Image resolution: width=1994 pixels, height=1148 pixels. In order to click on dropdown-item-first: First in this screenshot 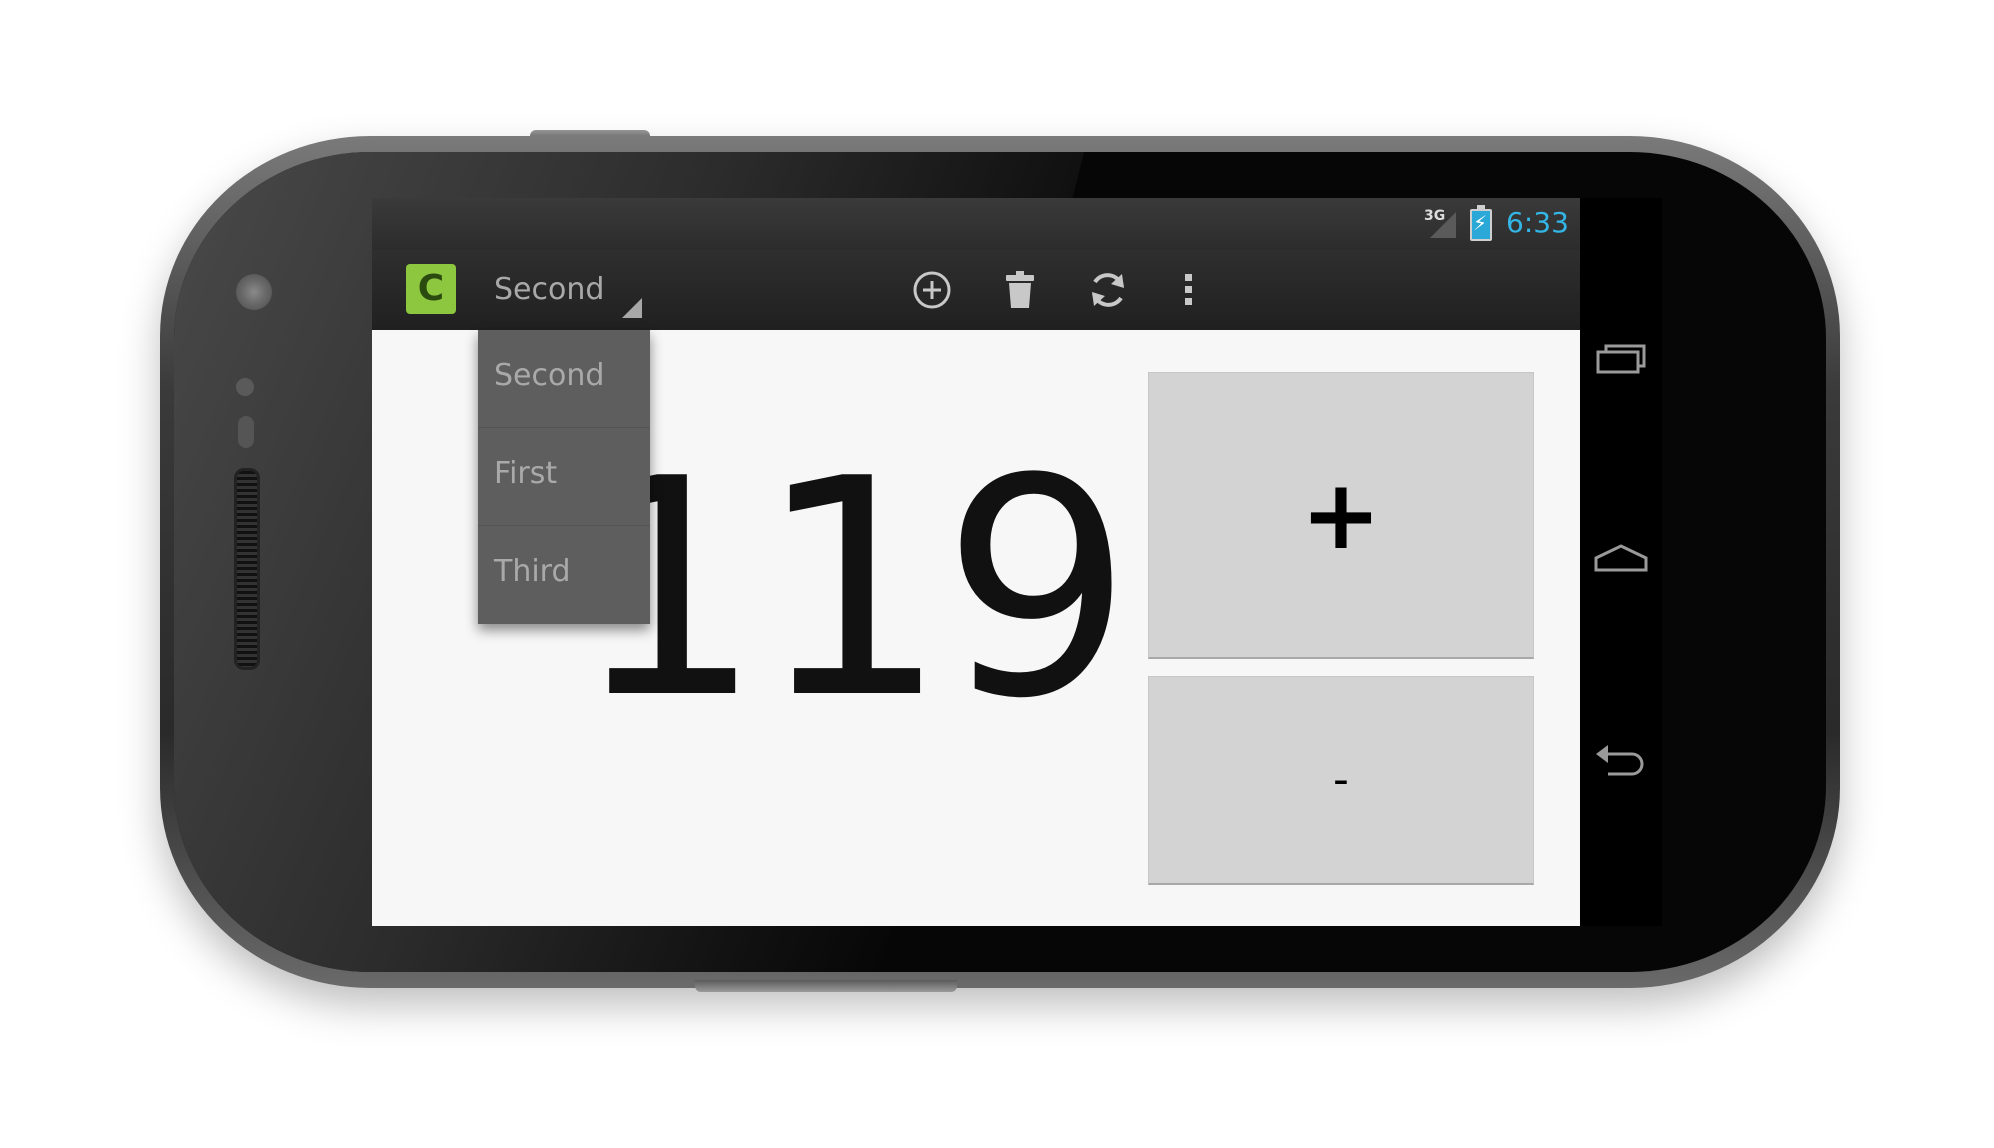, I will do `click(564, 477)`.